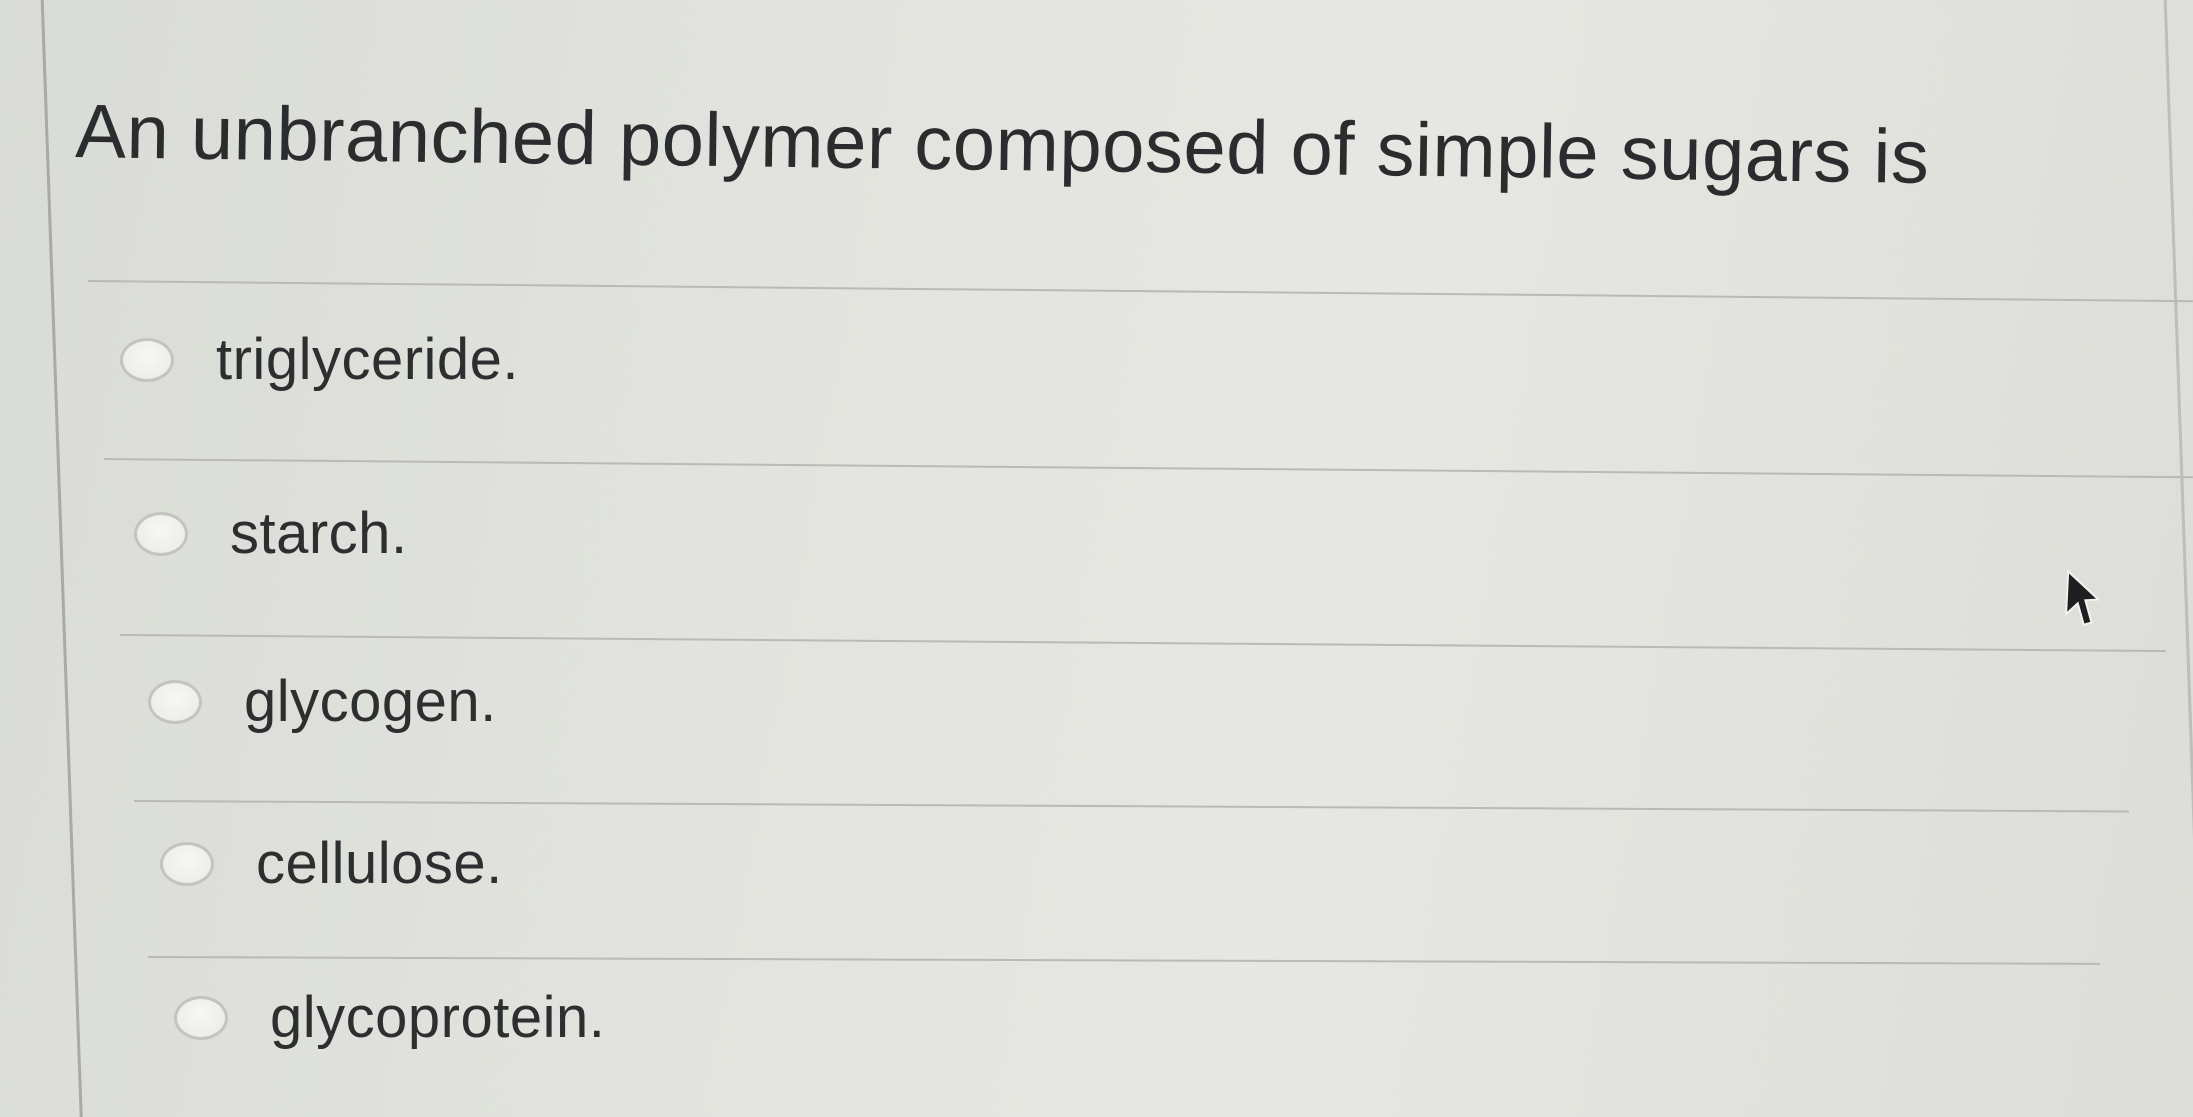 The image size is (2193, 1117). What do you see at coordinates (379, 863) in the screenshot?
I see `option-label: cellulose.` at bounding box center [379, 863].